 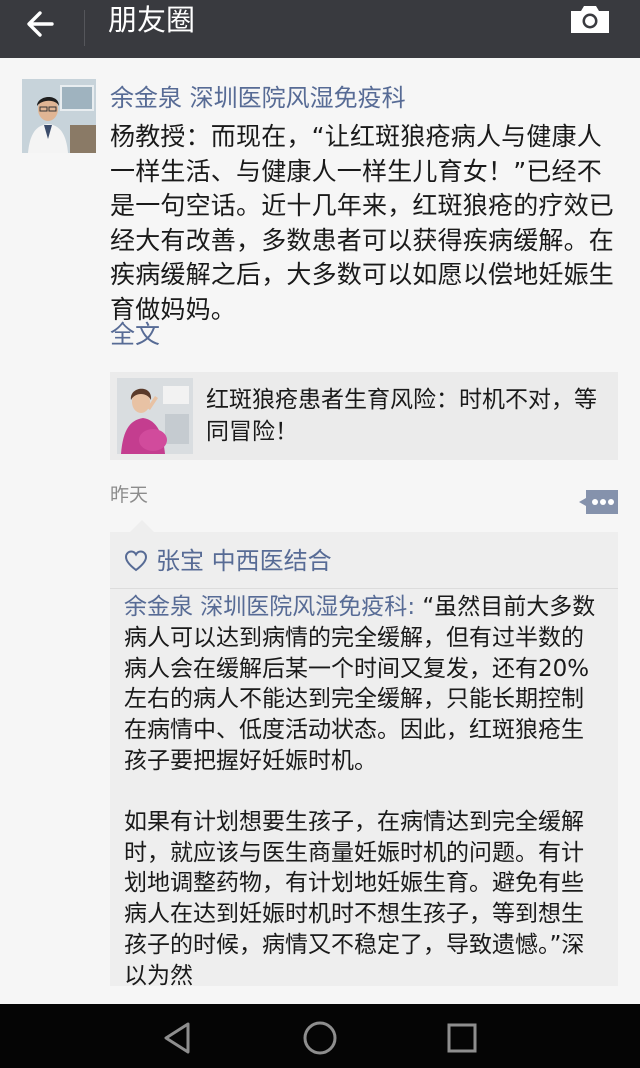 What do you see at coordinates (265, 607) in the screenshot?
I see `commenter-name: 余金泉 深圳医院风湿免疫科` at bounding box center [265, 607].